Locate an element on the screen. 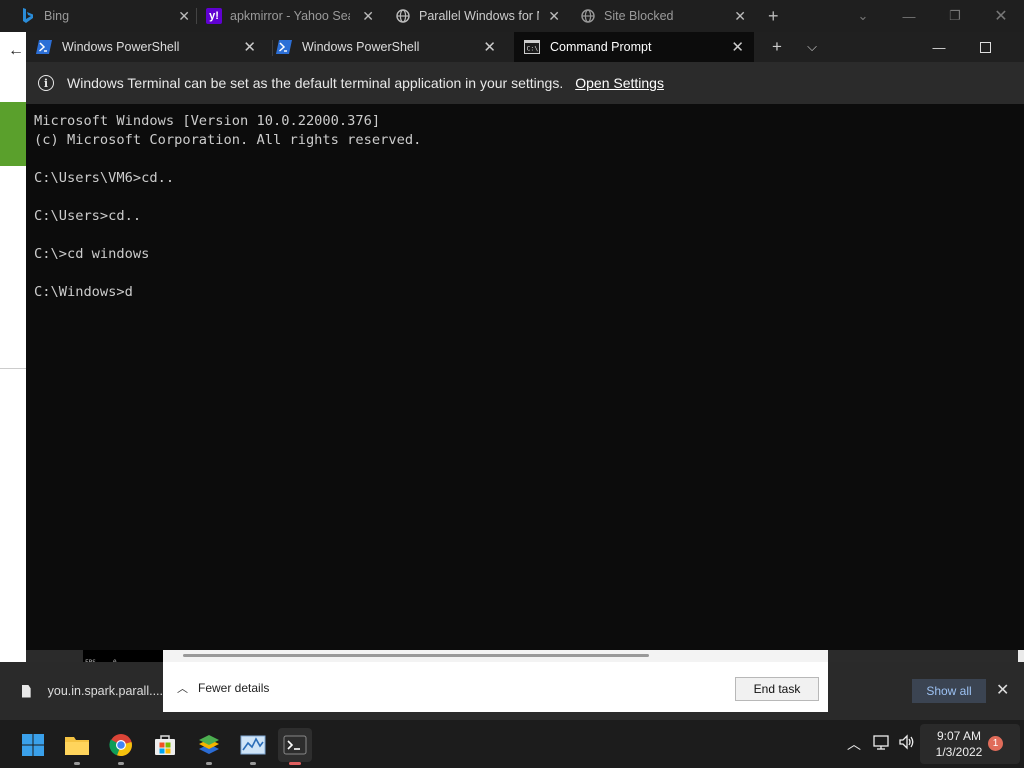 Image resolution: width=1024 pixels, height=768 pixels. console-line: C:\Users>cd.. is located at coordinates (88, 216).